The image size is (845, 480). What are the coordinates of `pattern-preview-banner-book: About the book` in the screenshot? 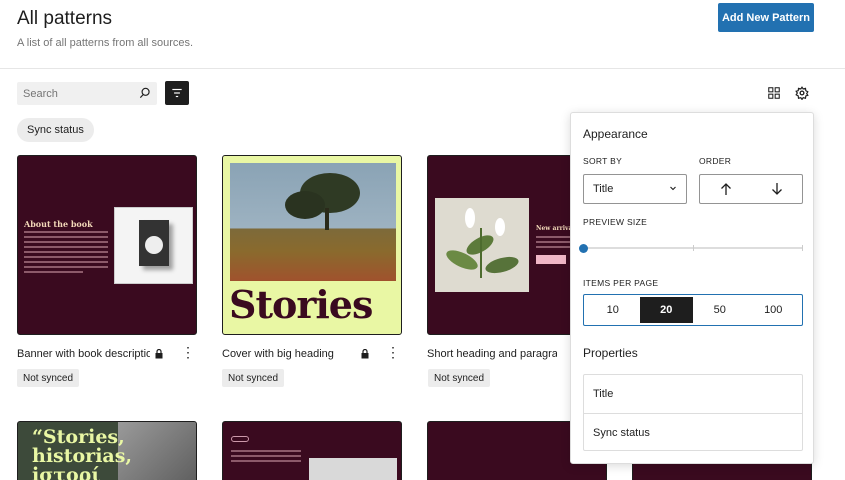 It's located at (107, 245).